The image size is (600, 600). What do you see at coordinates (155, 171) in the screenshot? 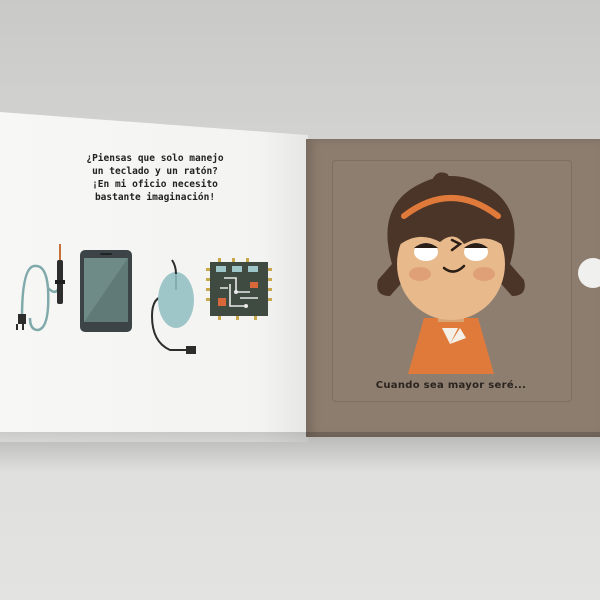
I see `text-line-2: un teclado y un ratón?` at bounding box center [155, 171].